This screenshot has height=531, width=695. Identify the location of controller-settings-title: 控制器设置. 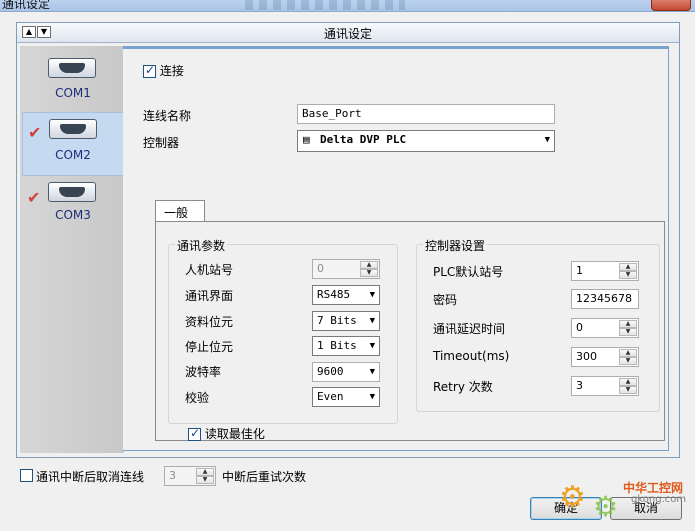
(455, 245).